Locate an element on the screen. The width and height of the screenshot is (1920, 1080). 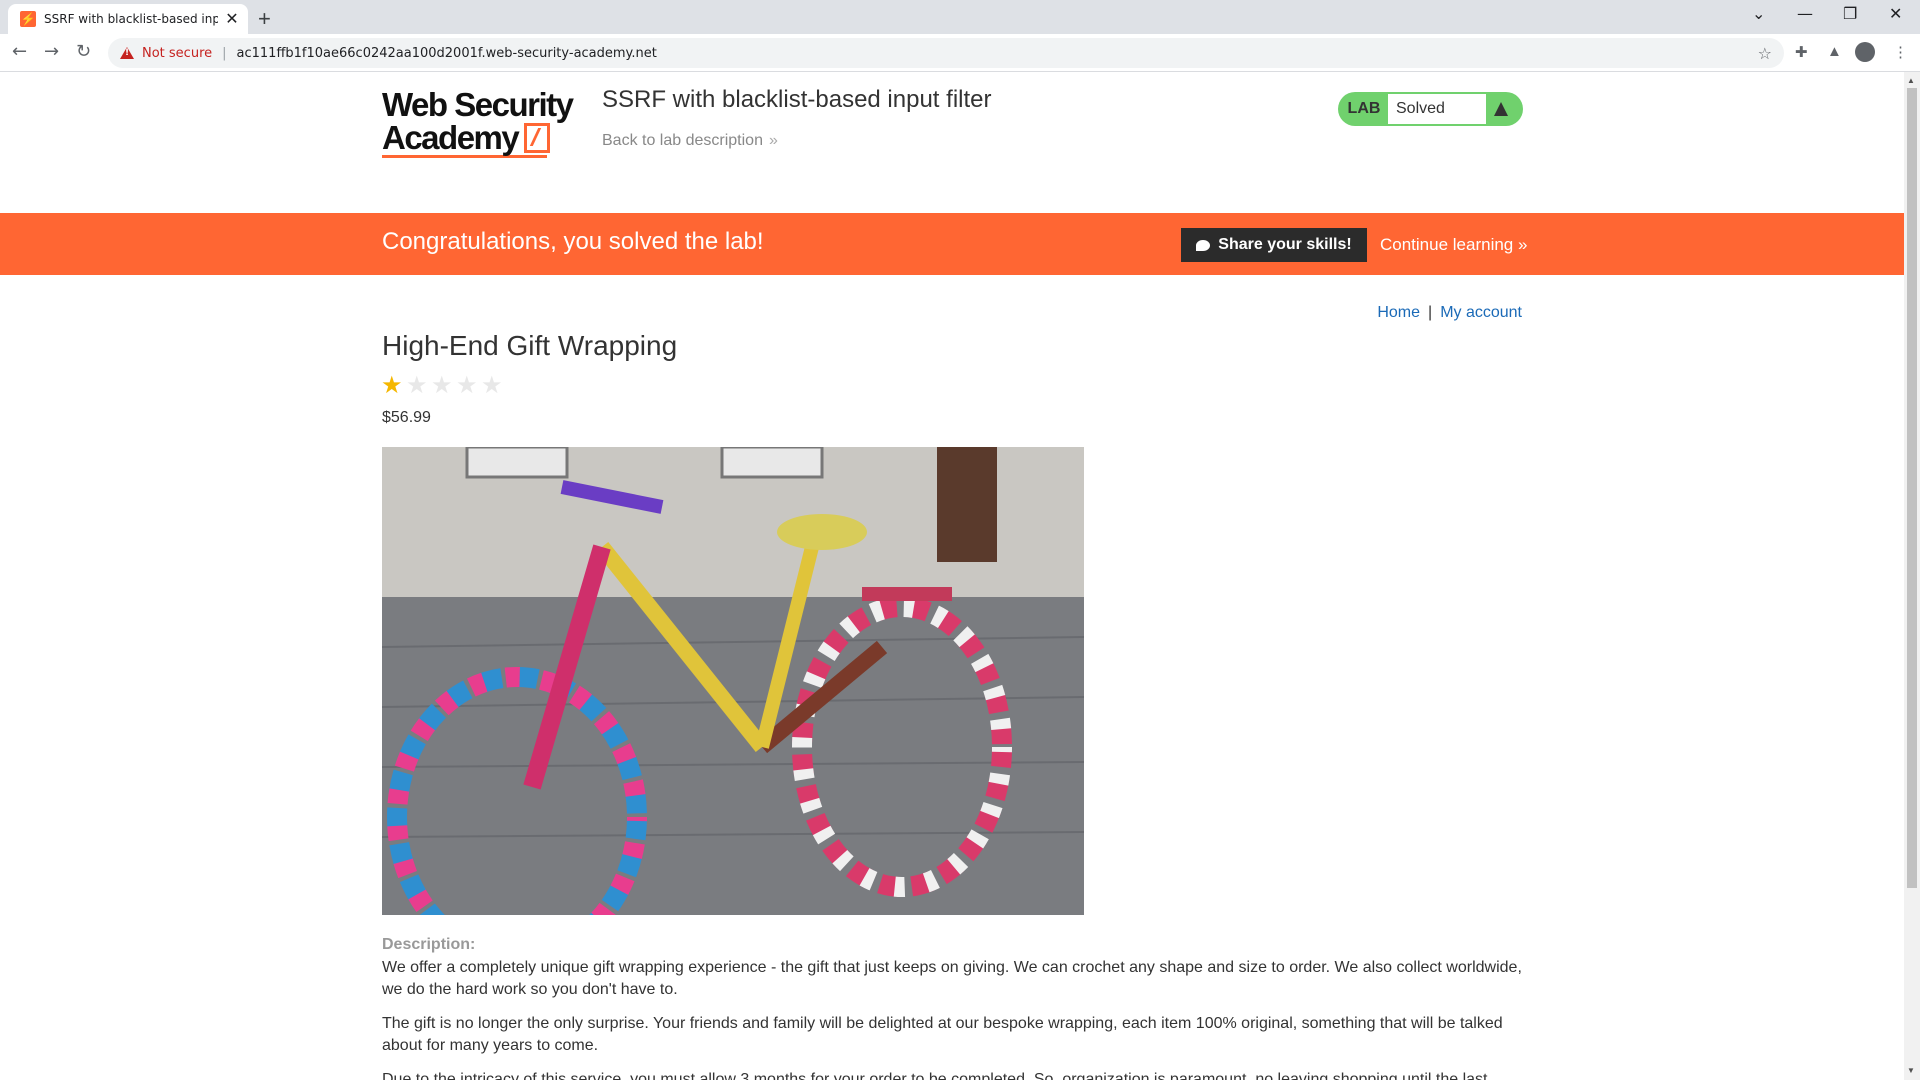
tab-search-icon: ⌄ is located at coordinates (1758, 13).